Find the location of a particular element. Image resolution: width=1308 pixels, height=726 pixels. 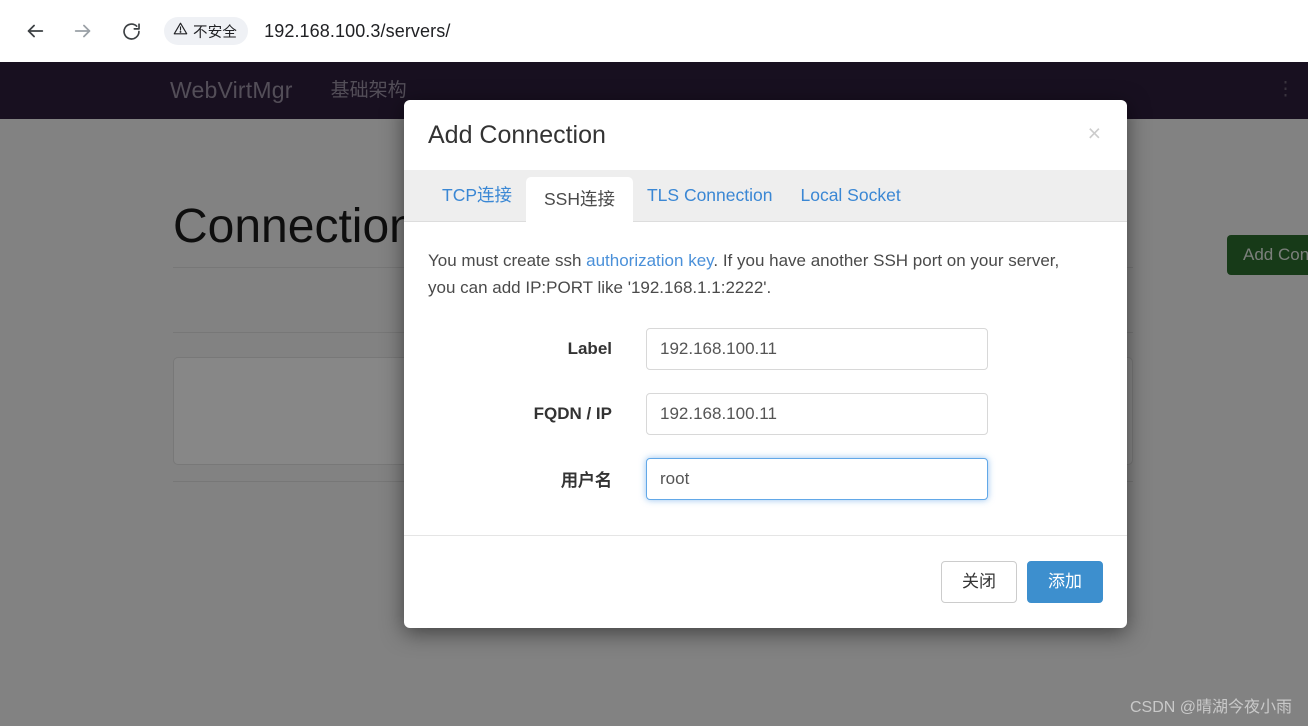

reload-button is located at coordinates (131, 31).